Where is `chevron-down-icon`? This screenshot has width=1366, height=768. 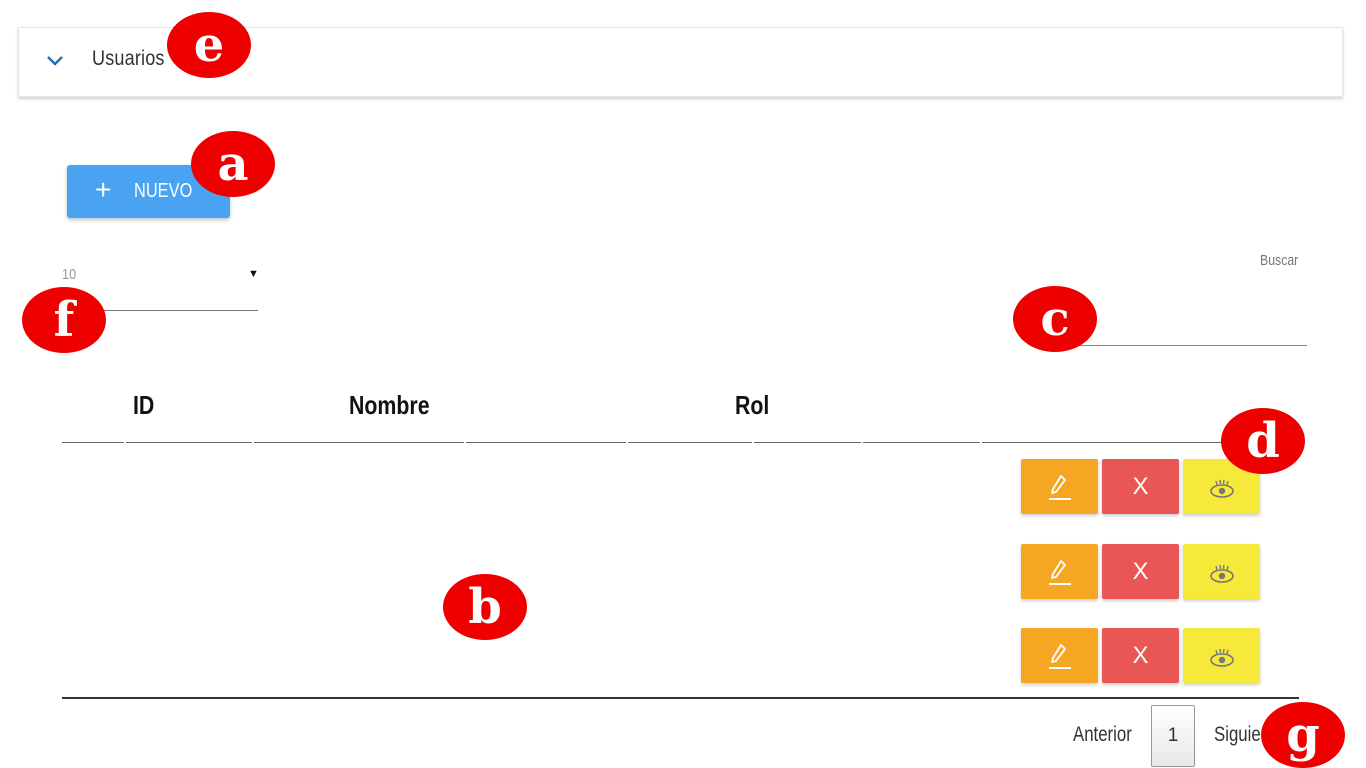 chevron-down-icon is located at coordinates (55, 61).